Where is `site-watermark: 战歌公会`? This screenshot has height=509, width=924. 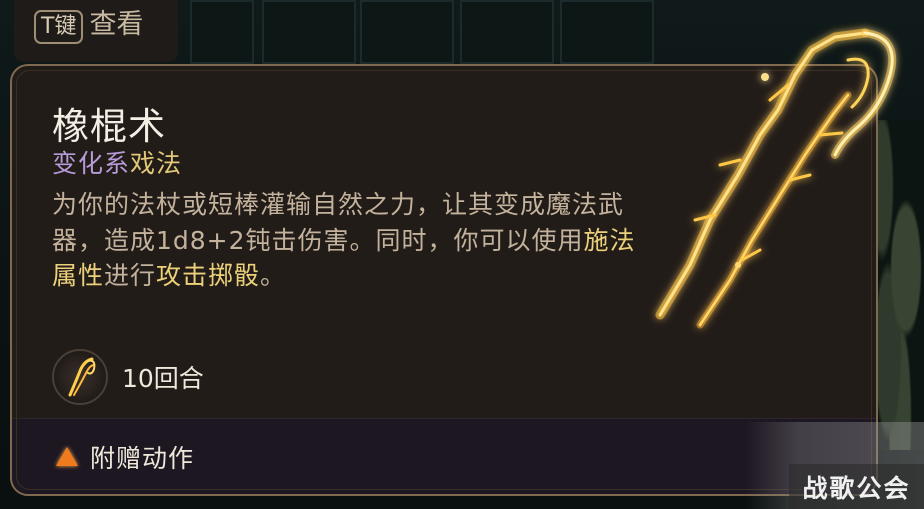 site-watermark: 战歌公会 is located at coordinates (856, 486).